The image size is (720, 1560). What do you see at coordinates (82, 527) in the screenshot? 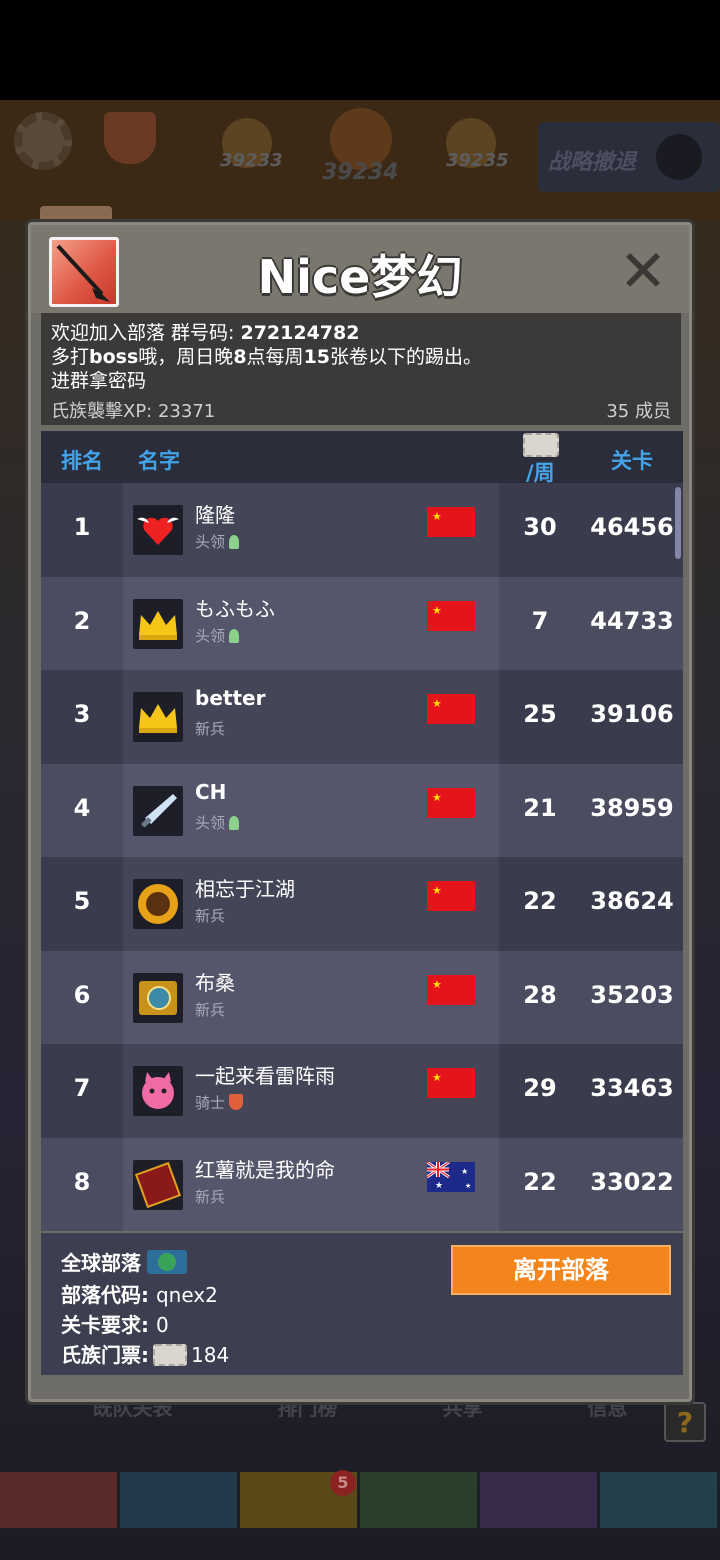
I see `member-rank: 1` at bounding box center [82, 527].